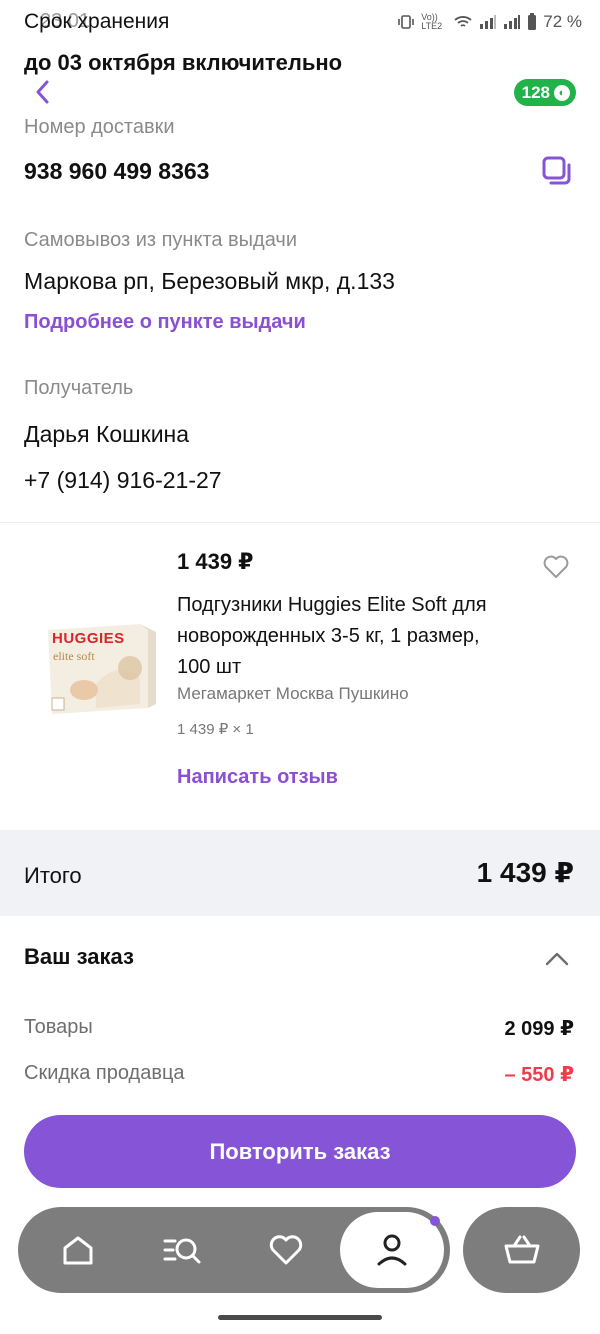 The image size is (600, 1334). I want to click on bonus-coin-icon: ◐, so click(562, 92).